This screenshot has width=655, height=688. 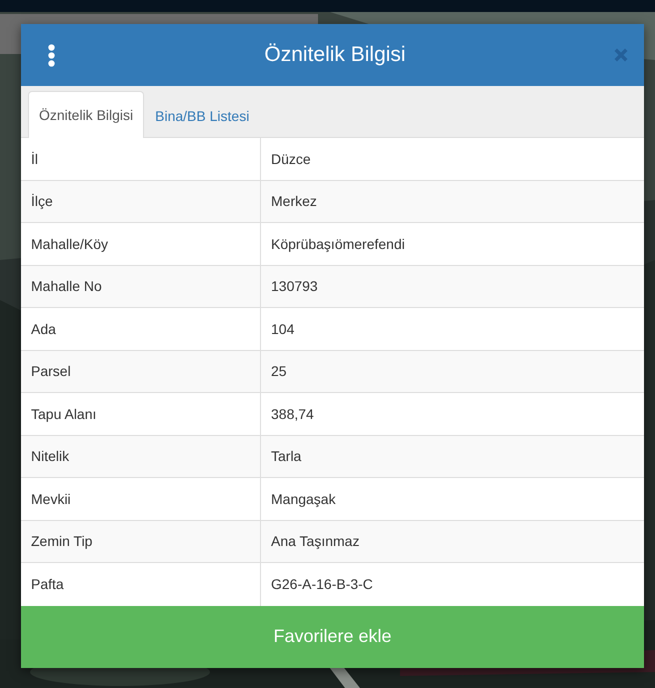 I want to click on tab: Bina/BB Listesi, so click(x=202, y=115).